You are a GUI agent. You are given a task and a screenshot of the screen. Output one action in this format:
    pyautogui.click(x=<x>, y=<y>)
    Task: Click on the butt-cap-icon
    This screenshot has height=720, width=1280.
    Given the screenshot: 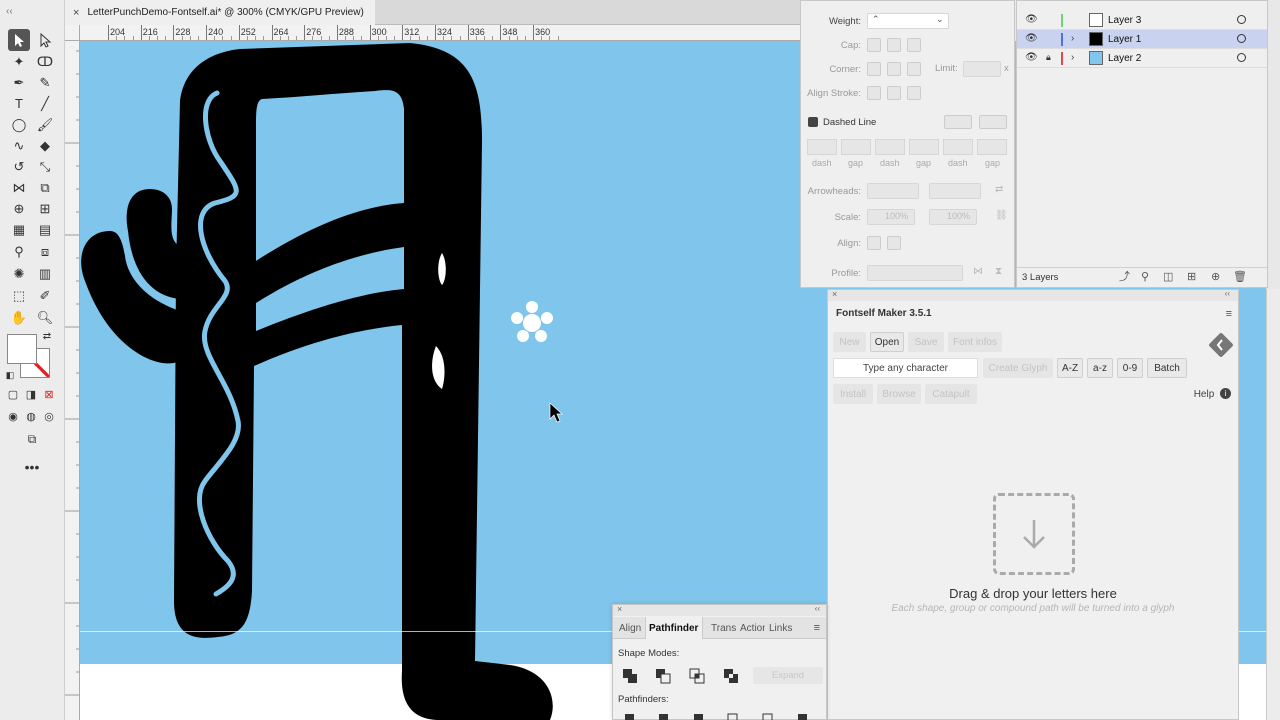 What is the action you would take?
    pyautogui.click(x=874, y=45)
    